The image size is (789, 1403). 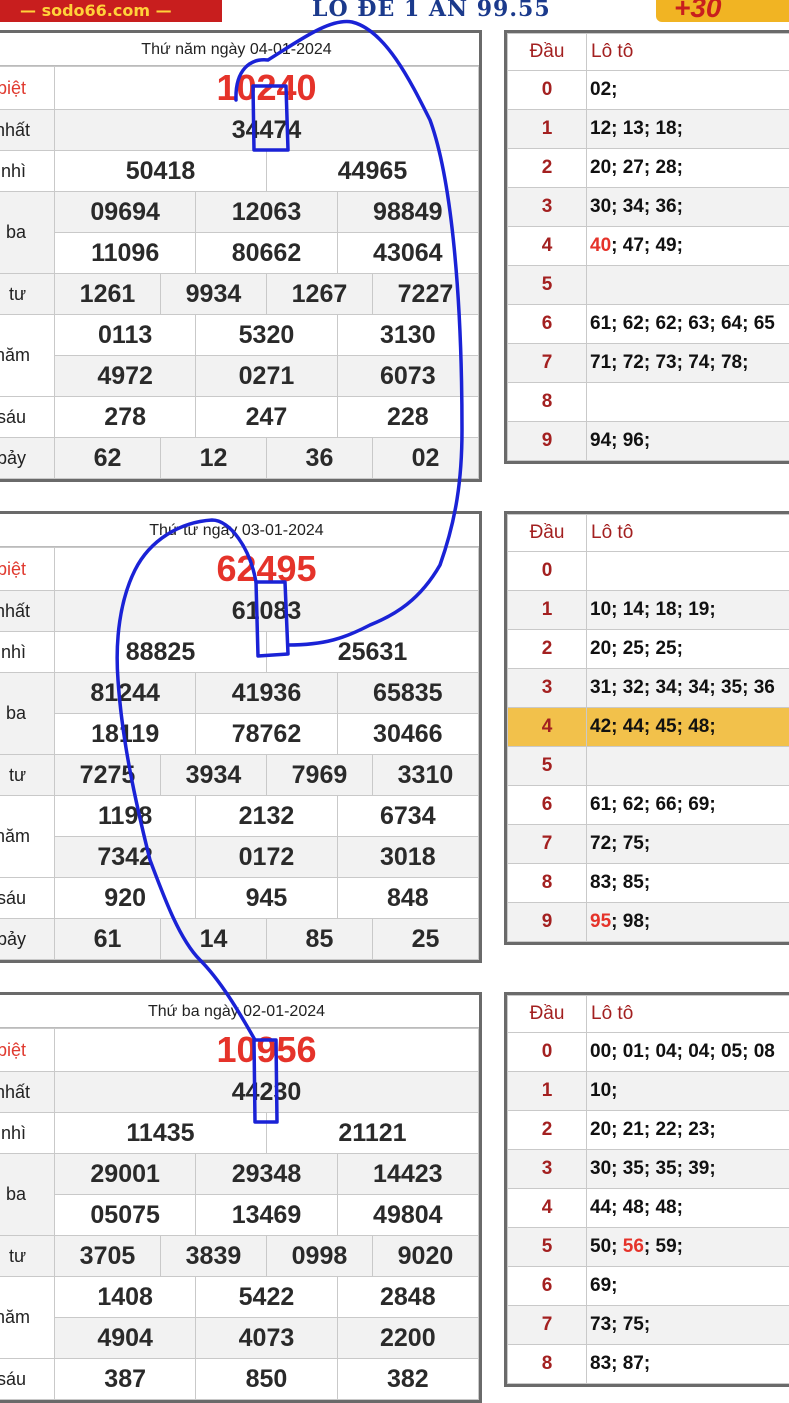 I want to click on prize-number: 228, so click(x=407, y=417).